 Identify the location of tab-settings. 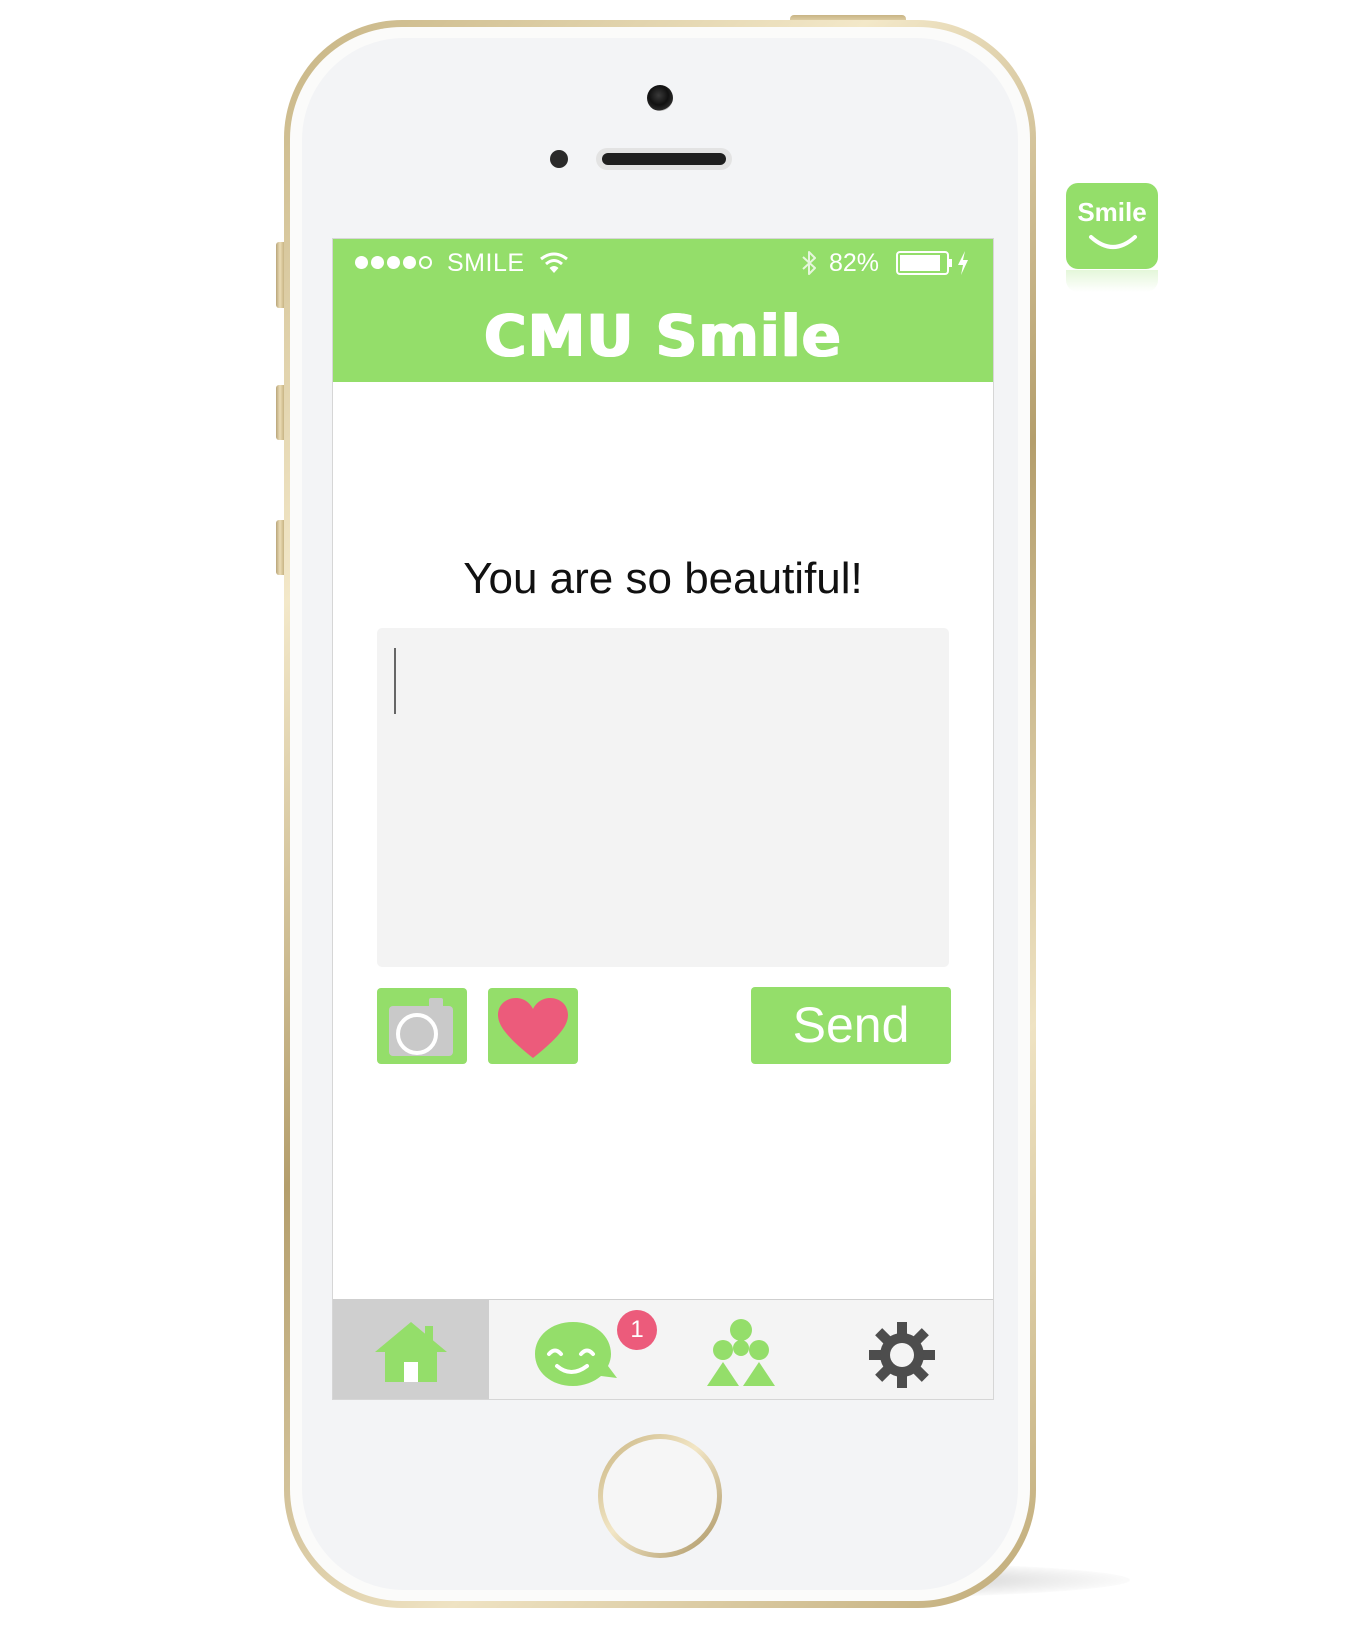
(903, 1349).